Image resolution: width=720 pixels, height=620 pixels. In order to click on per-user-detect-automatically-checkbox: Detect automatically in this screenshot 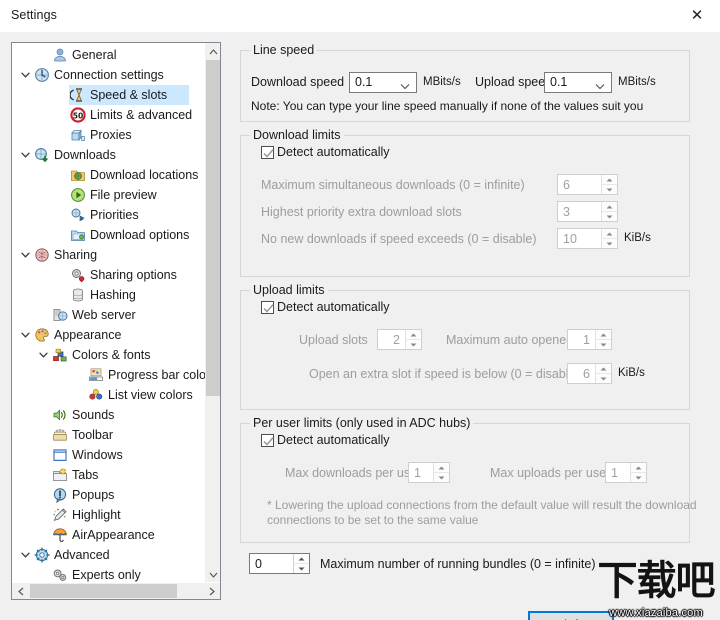, I will do `click(325, 440)`.